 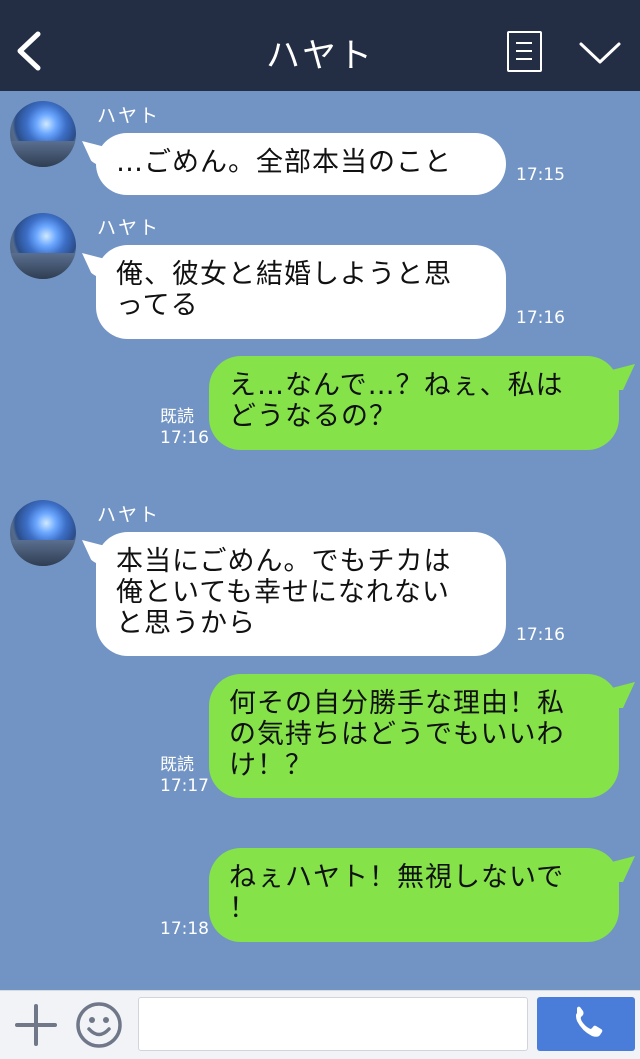 I want to click on expand-button, so click(x=600, y=53).